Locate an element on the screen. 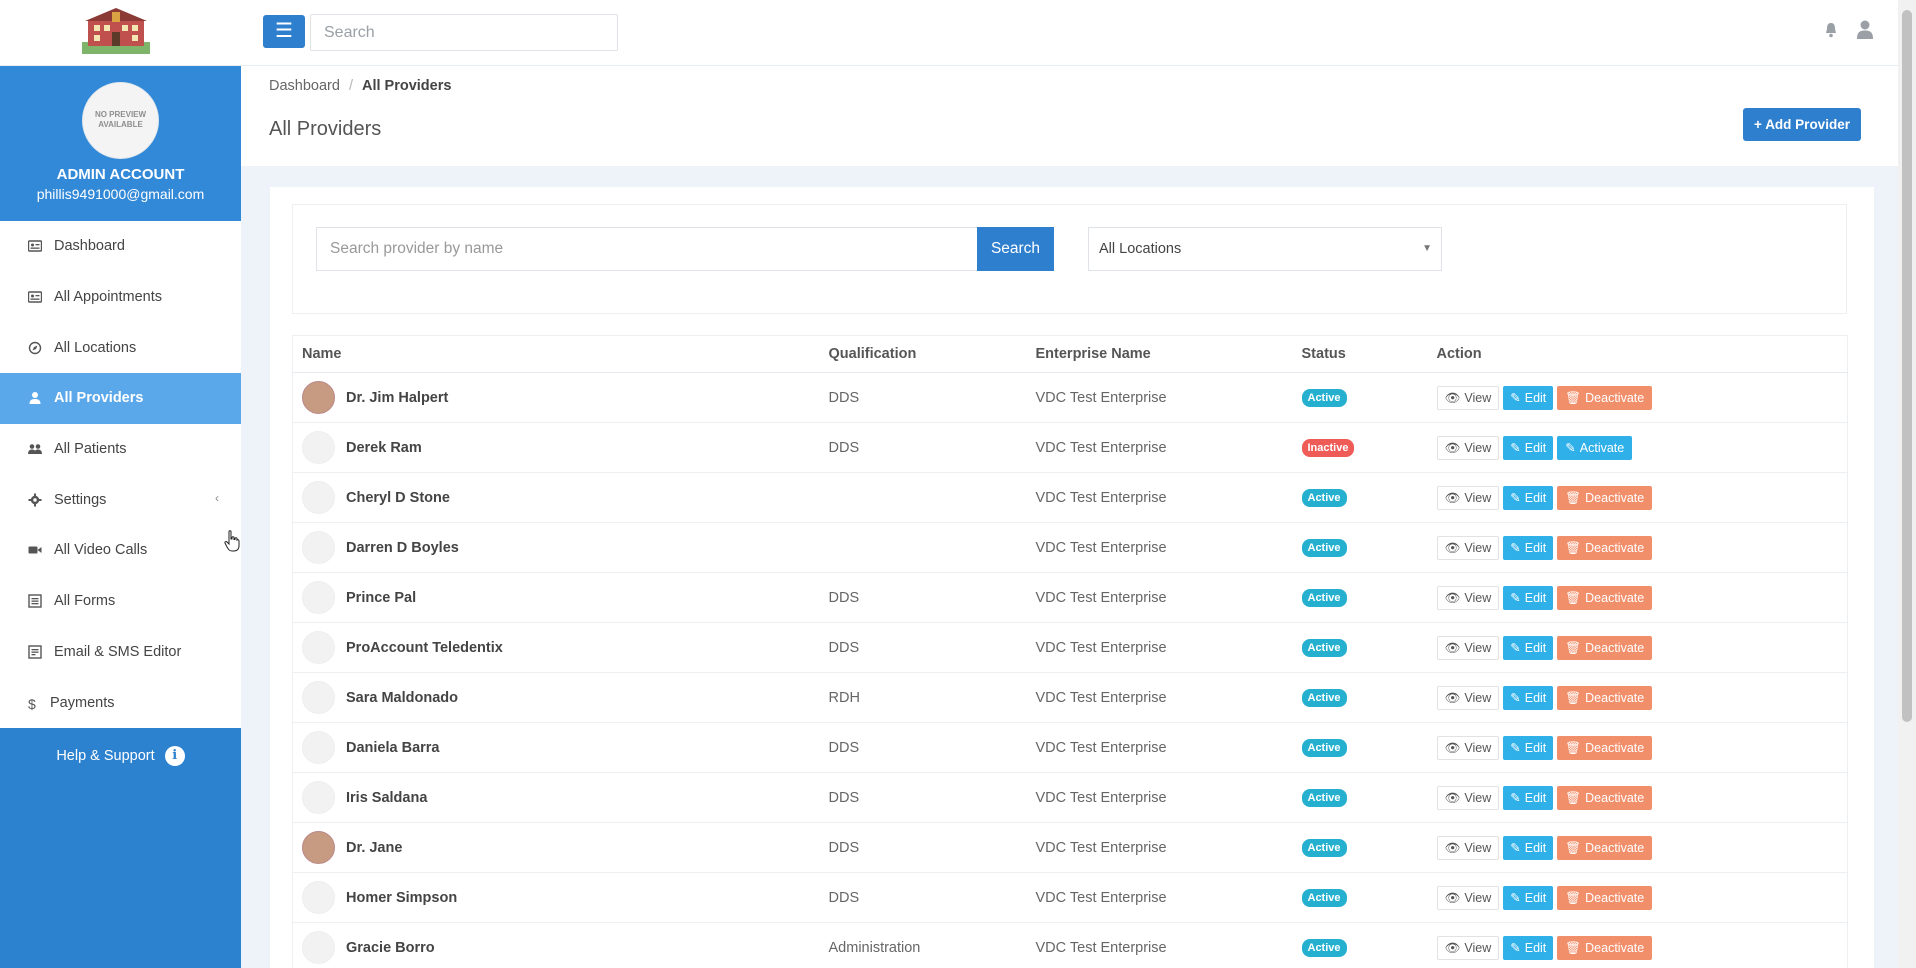 This screenshot has height=968, width=1916. chevron-left-icon: ‹ is located at coordinates (217, 498).